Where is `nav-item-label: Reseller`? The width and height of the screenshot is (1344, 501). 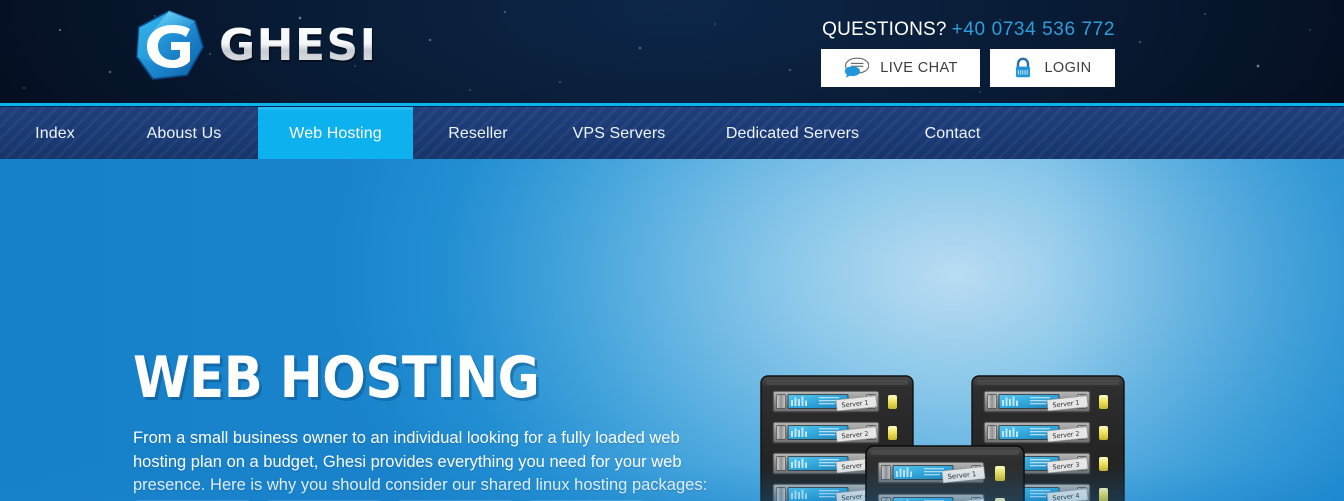 nav-item-label: Reseller is located at coordinates (478, 133).